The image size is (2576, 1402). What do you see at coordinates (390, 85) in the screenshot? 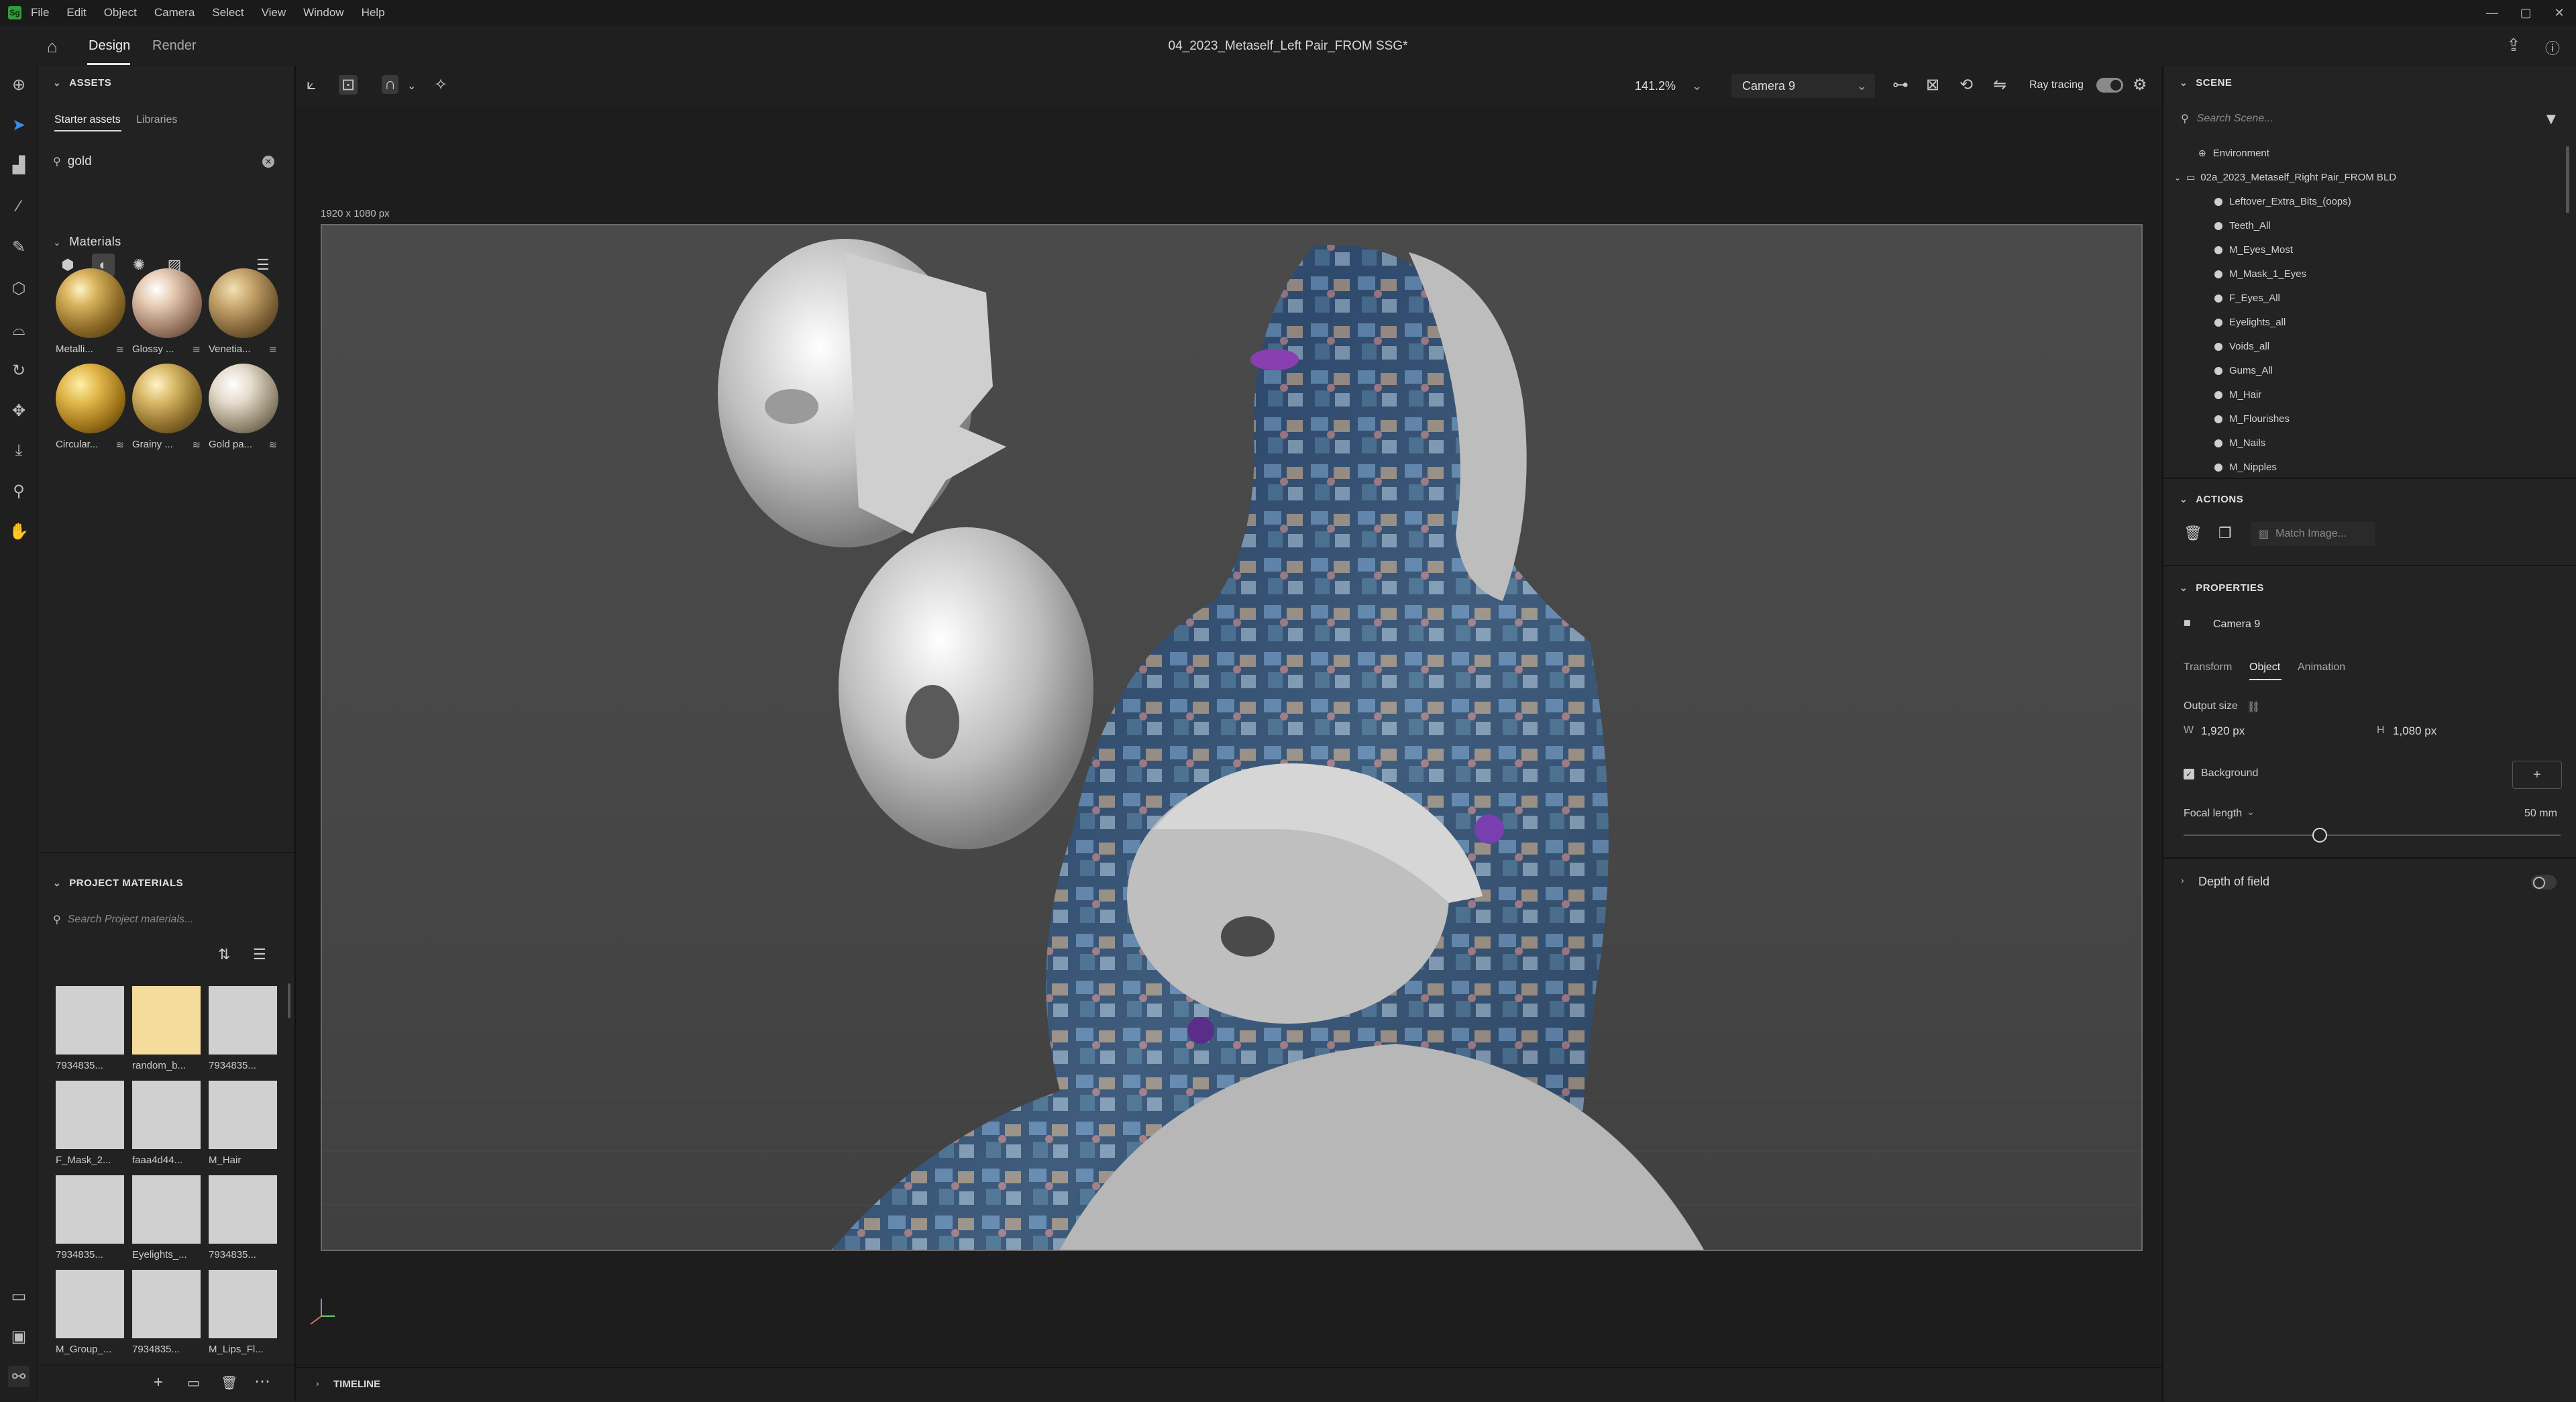
I see `magnet-icon: ∩` at bounding box center [390, 85].